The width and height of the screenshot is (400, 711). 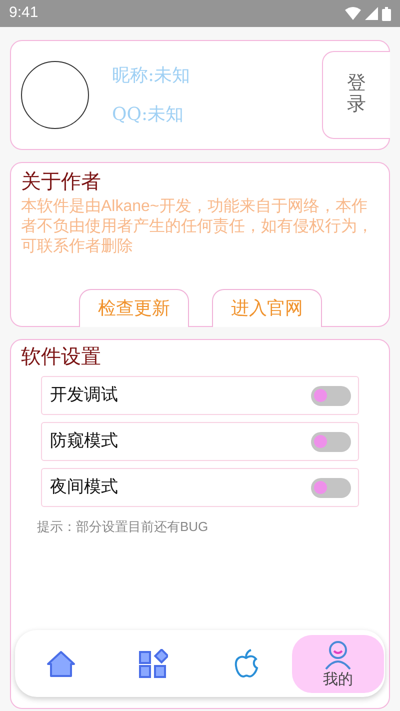 What do you see at coordinates (151, 76) in the screenshot?
I see `nickname-text: 昵称:未知` at bounding box center [151, 76].